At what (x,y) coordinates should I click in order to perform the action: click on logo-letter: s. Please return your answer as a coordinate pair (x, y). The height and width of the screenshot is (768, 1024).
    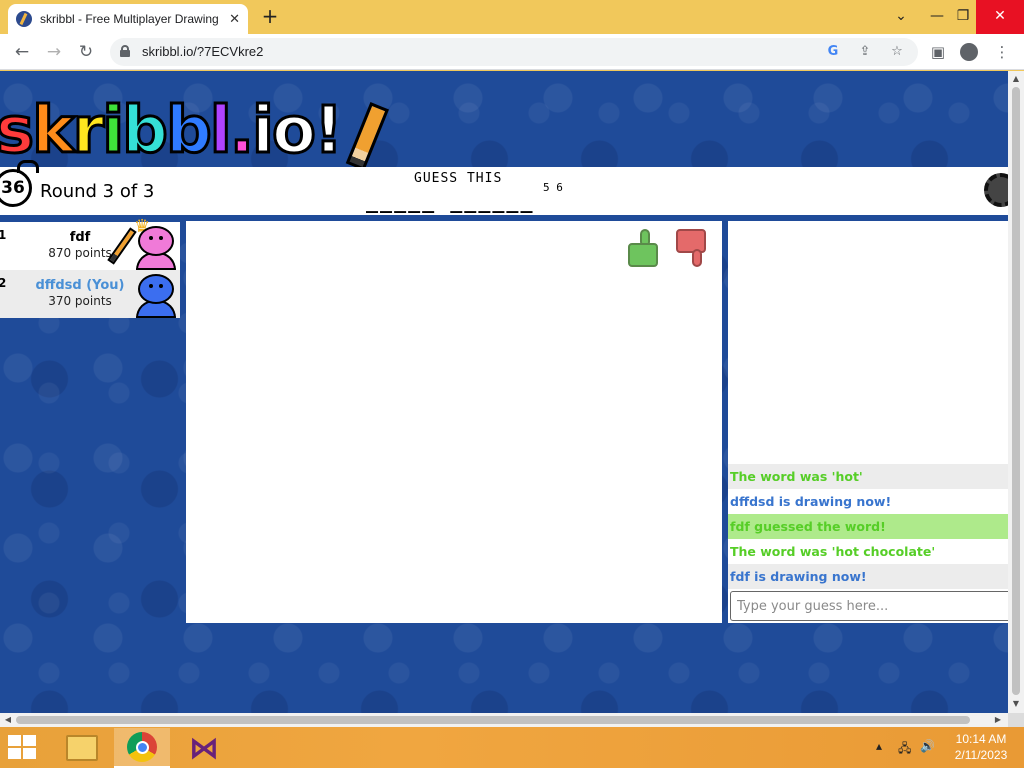
    Looking at the image, I should click on (18, 131).